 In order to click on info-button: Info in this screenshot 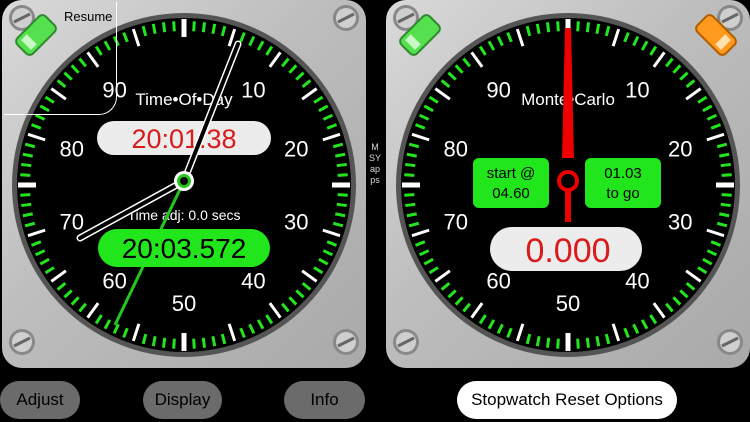, I will do `click(324, 400)`.